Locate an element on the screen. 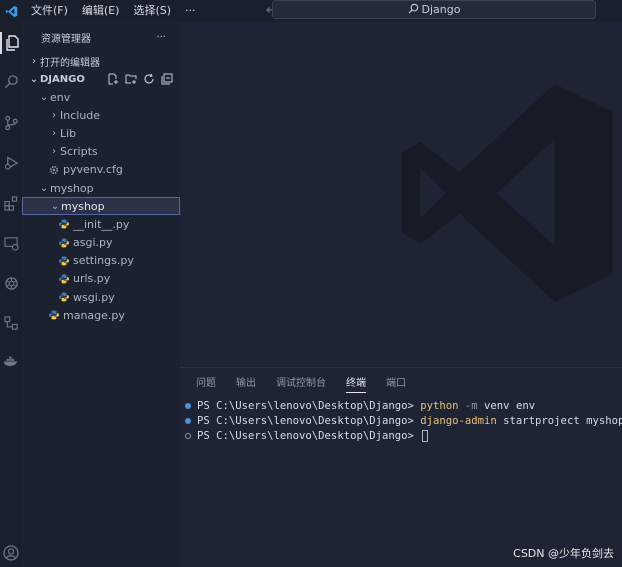 Image resolution: width=622 pixels, height=567 pixels. tree-item: manage.py is located at coordinates (101, 315).